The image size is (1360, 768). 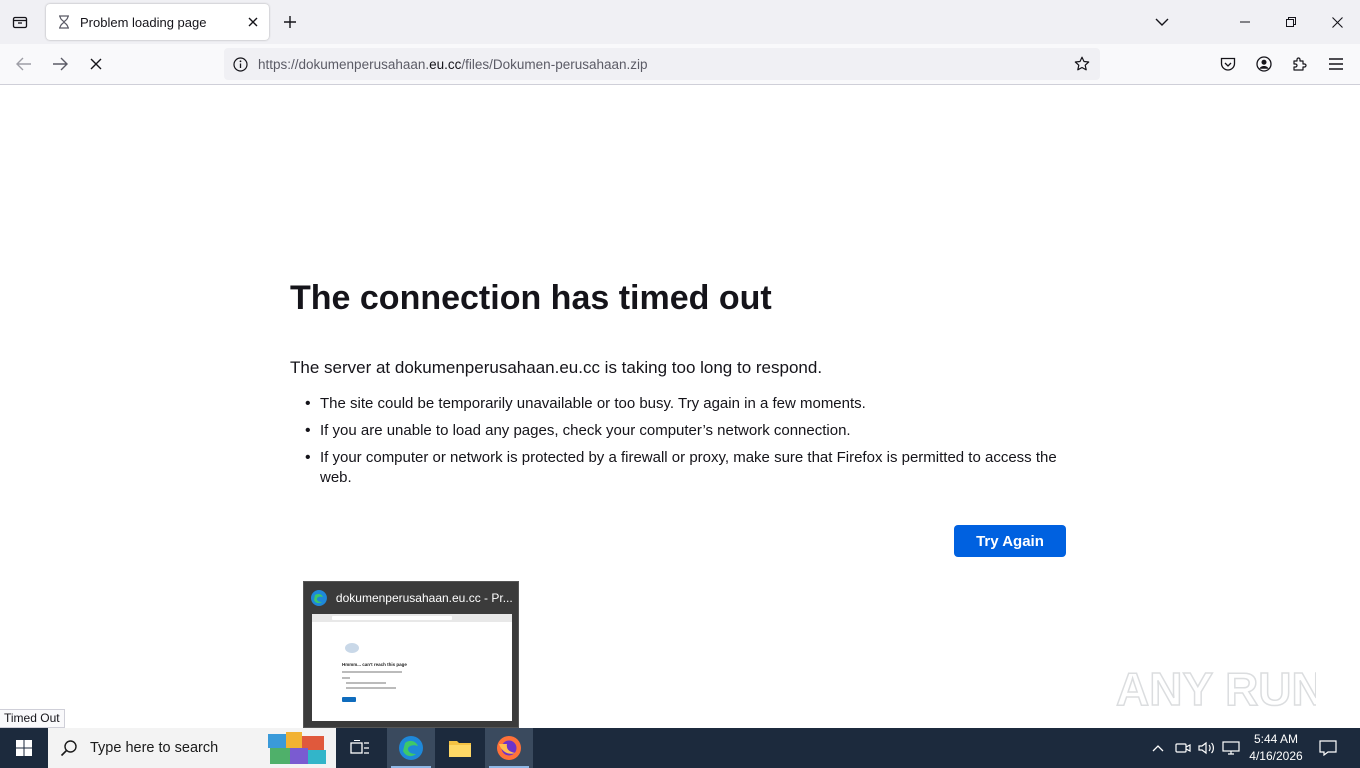 I want to click on extensions-button, so click(x=1300, y=64).